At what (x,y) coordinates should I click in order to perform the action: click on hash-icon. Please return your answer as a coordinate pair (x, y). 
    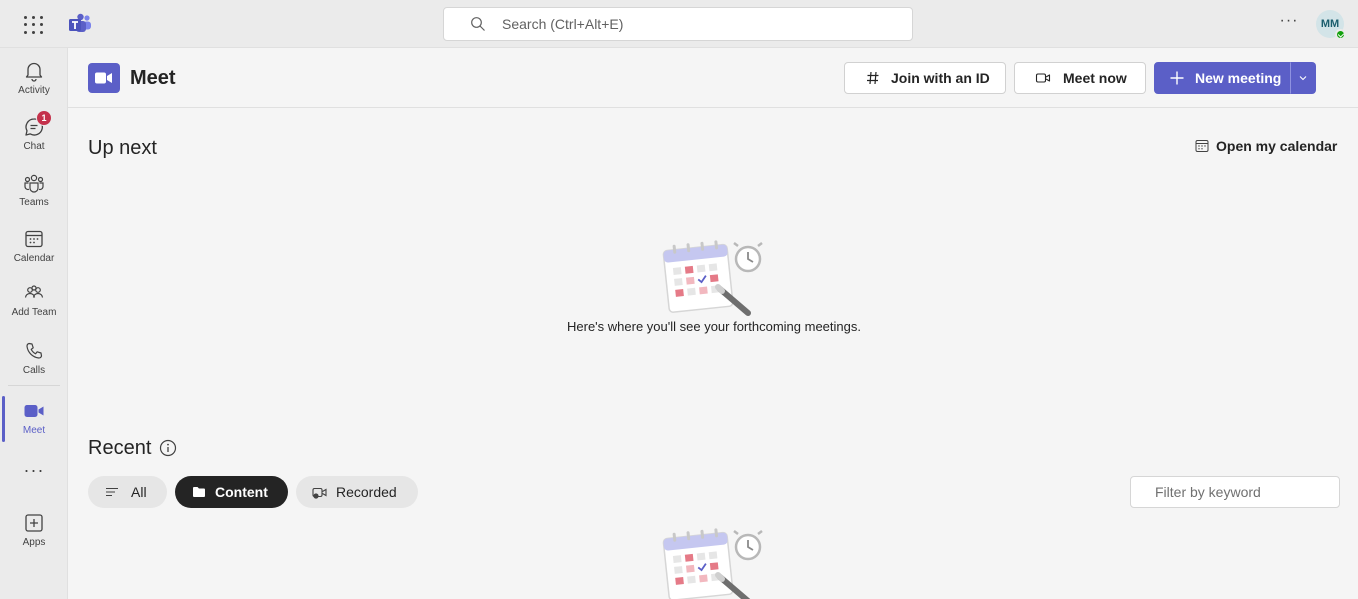
    Looking at the image, I should click on (873, 78).